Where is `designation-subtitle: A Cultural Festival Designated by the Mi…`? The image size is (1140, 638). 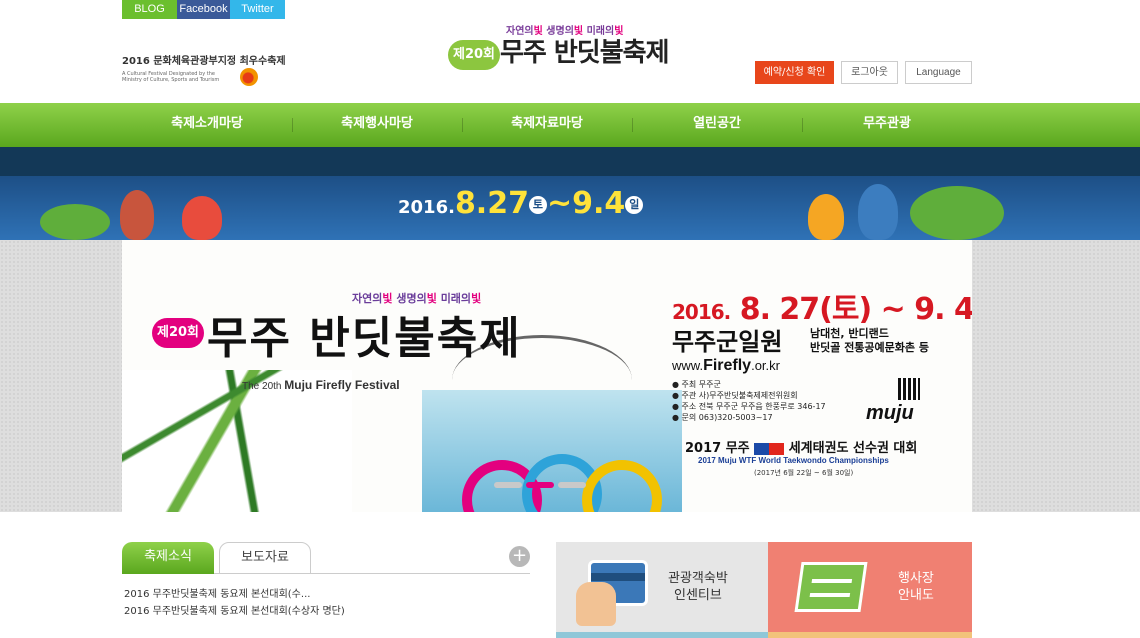
designation-subtitle: A Cultural Festival Designated by the Mi… is located at coordinates (171, 77).